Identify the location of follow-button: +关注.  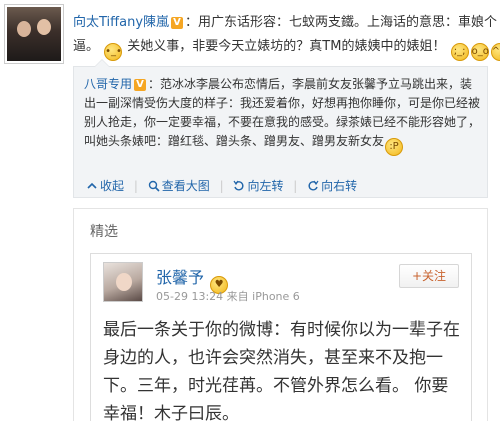
(429, 276).